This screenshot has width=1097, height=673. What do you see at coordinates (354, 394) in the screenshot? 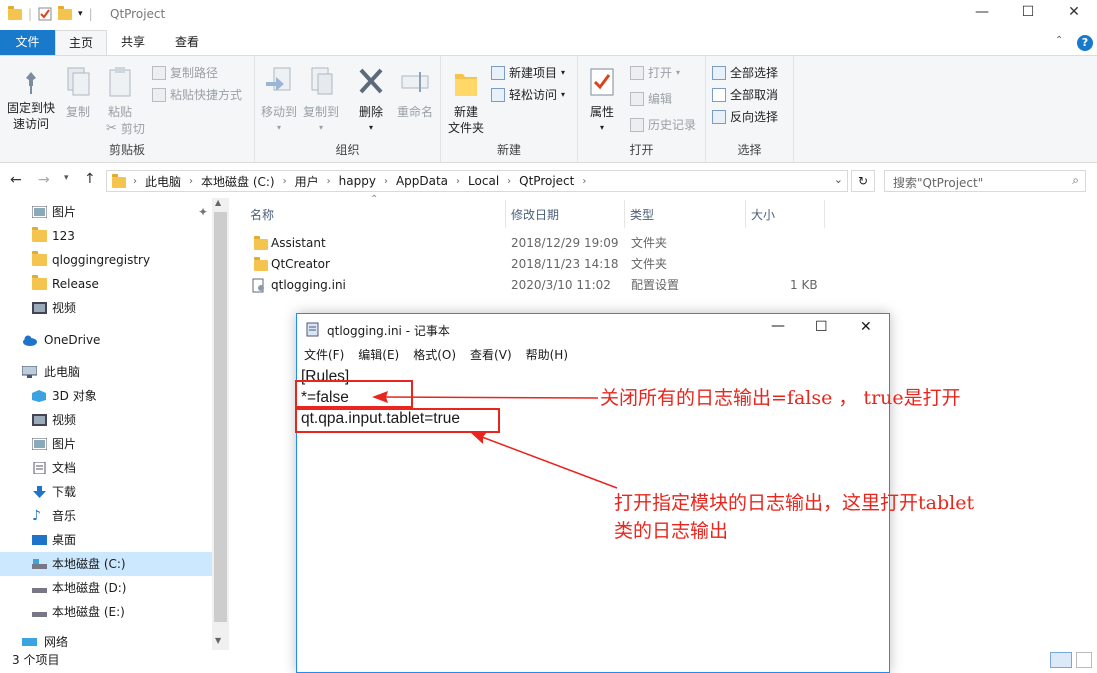
I see `highlight-box-false` at bounding box center [354, 394].